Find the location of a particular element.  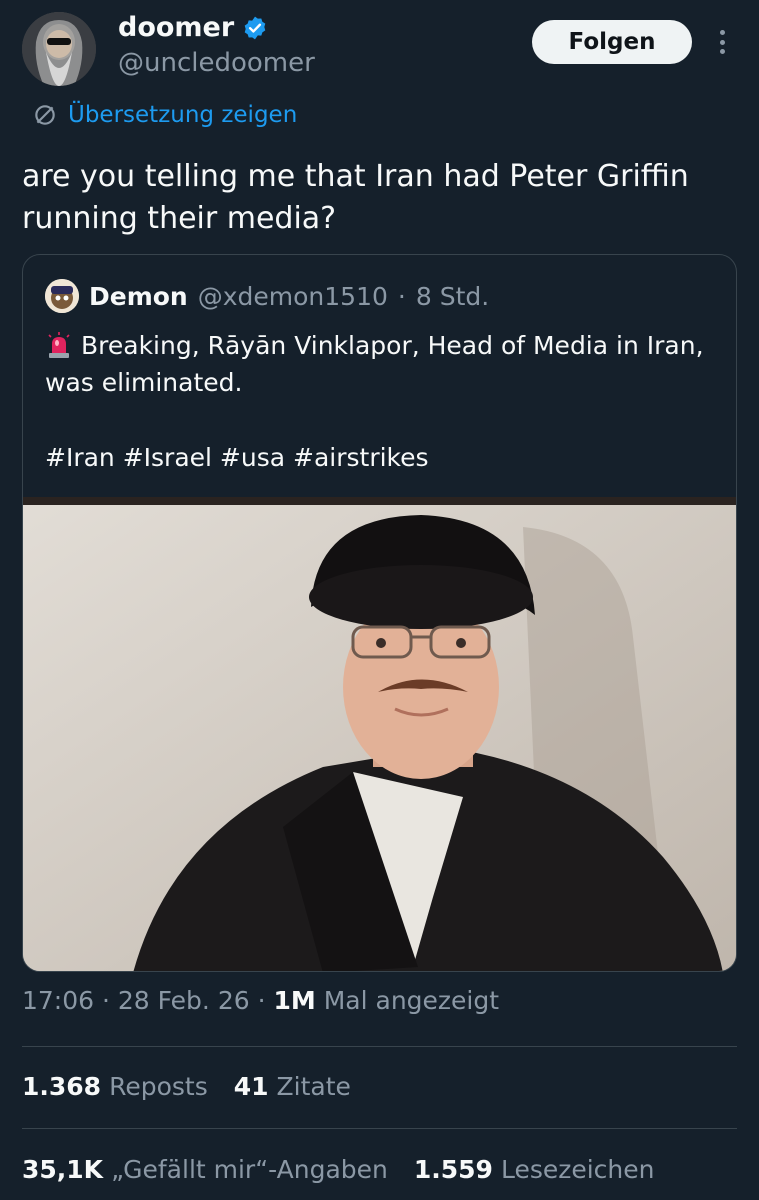

quoted-timestamp: 8 Std. is located at coordinates (452, 296).